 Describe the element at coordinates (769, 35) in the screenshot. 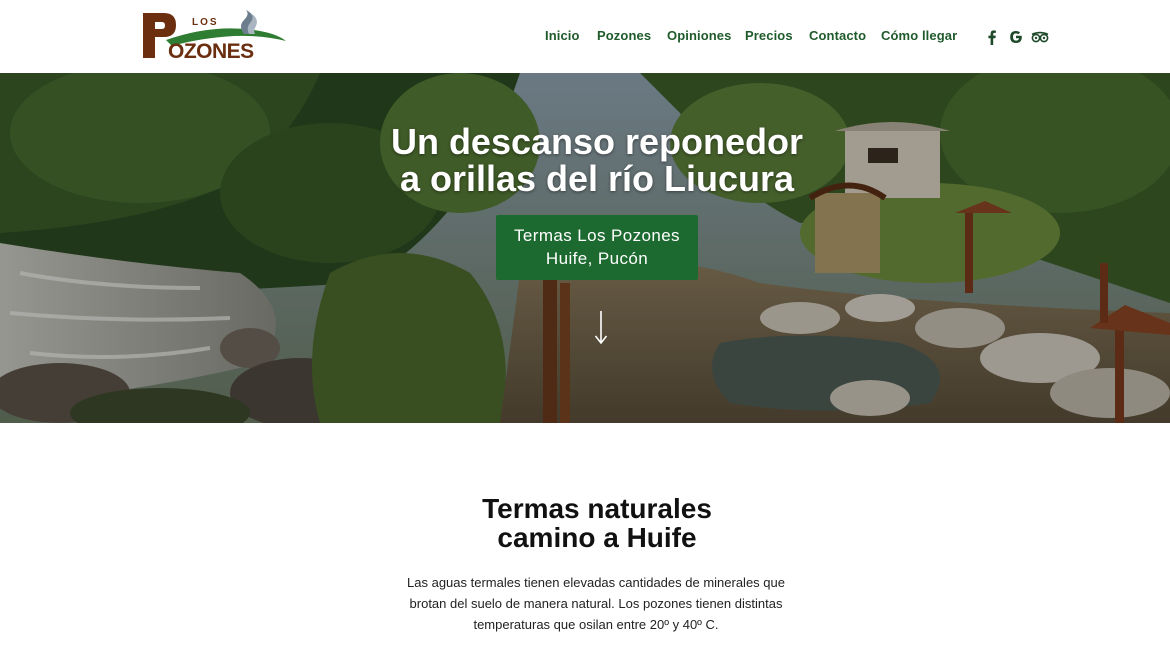

I see `nav-item-precios: Precios` at that location.